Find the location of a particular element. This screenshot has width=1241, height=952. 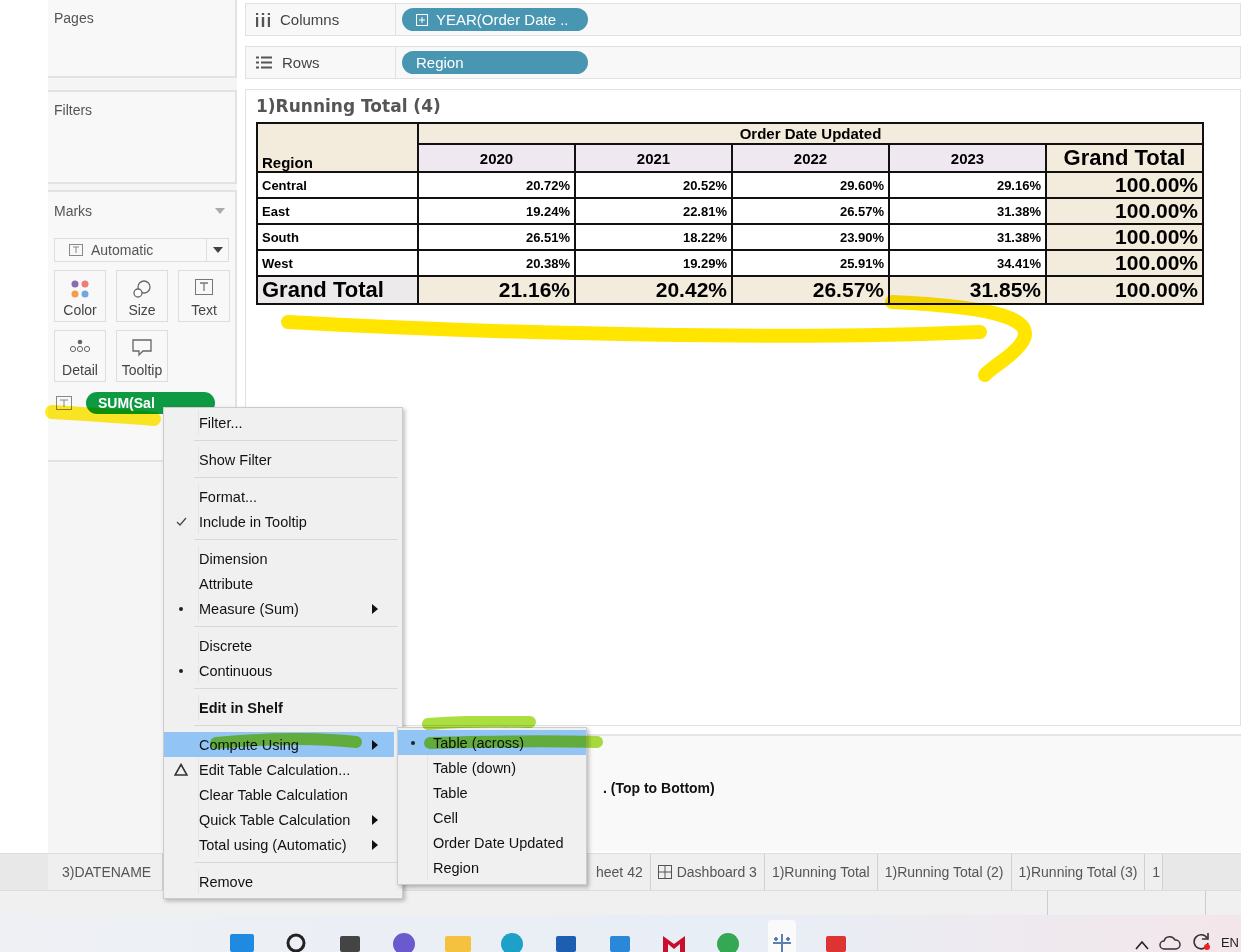

column-header: 2023 is located at coordinates (967, 158).